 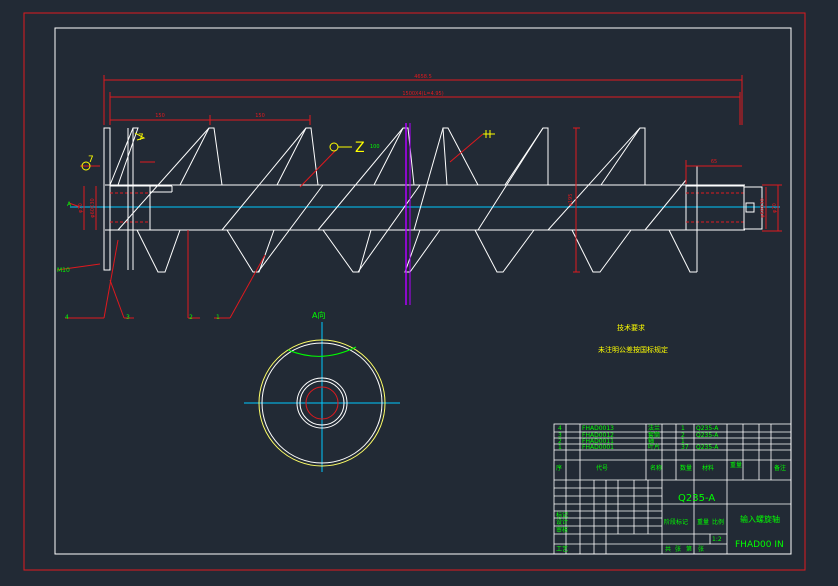 I want to click on weld-note: 100, so click(x=375, y=147).